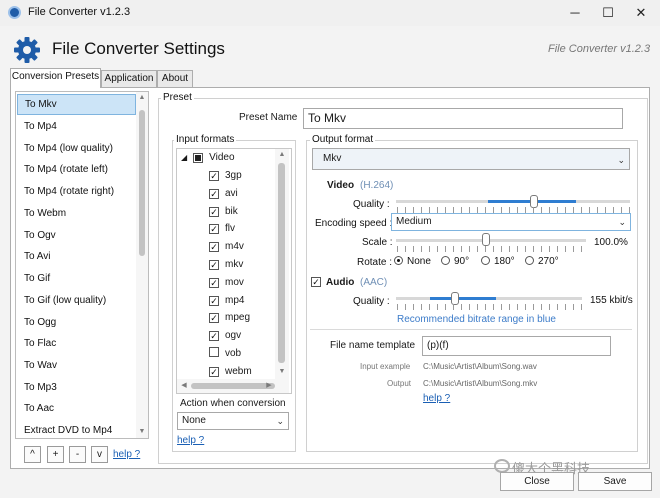  I want to click on tree-scrollbar-thumb, so click(281, 263).